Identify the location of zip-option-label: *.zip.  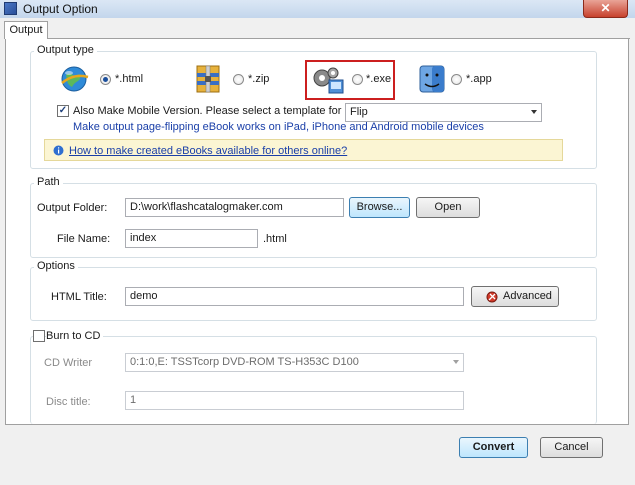
(258, 79).